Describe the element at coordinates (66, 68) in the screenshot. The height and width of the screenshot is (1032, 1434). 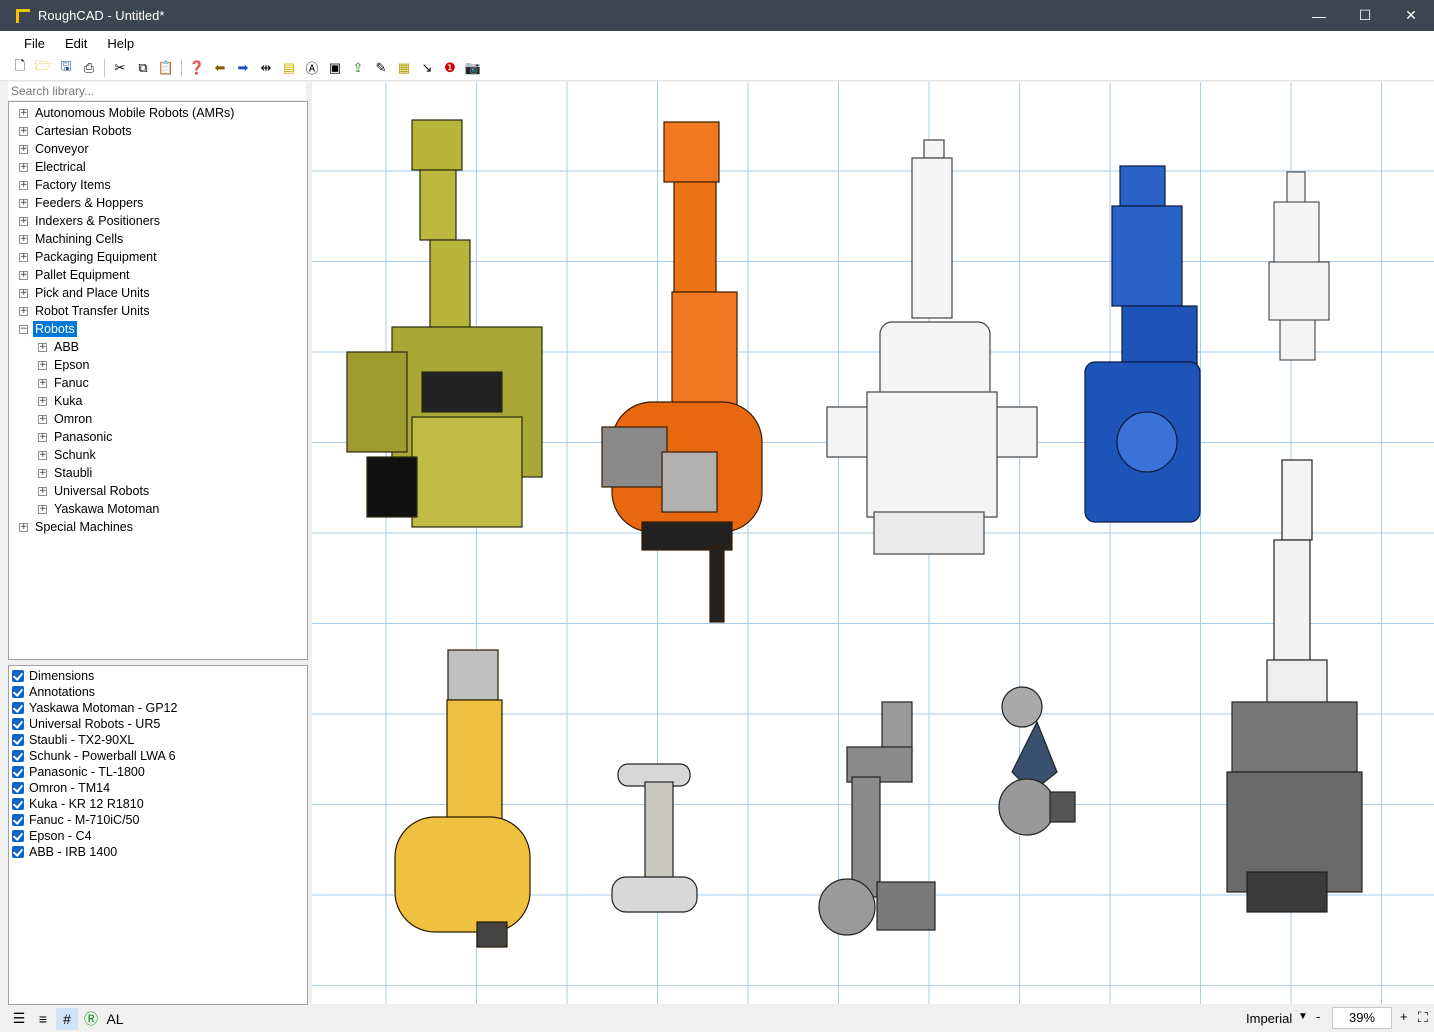
I see `save-icon: 🖫` at that location.